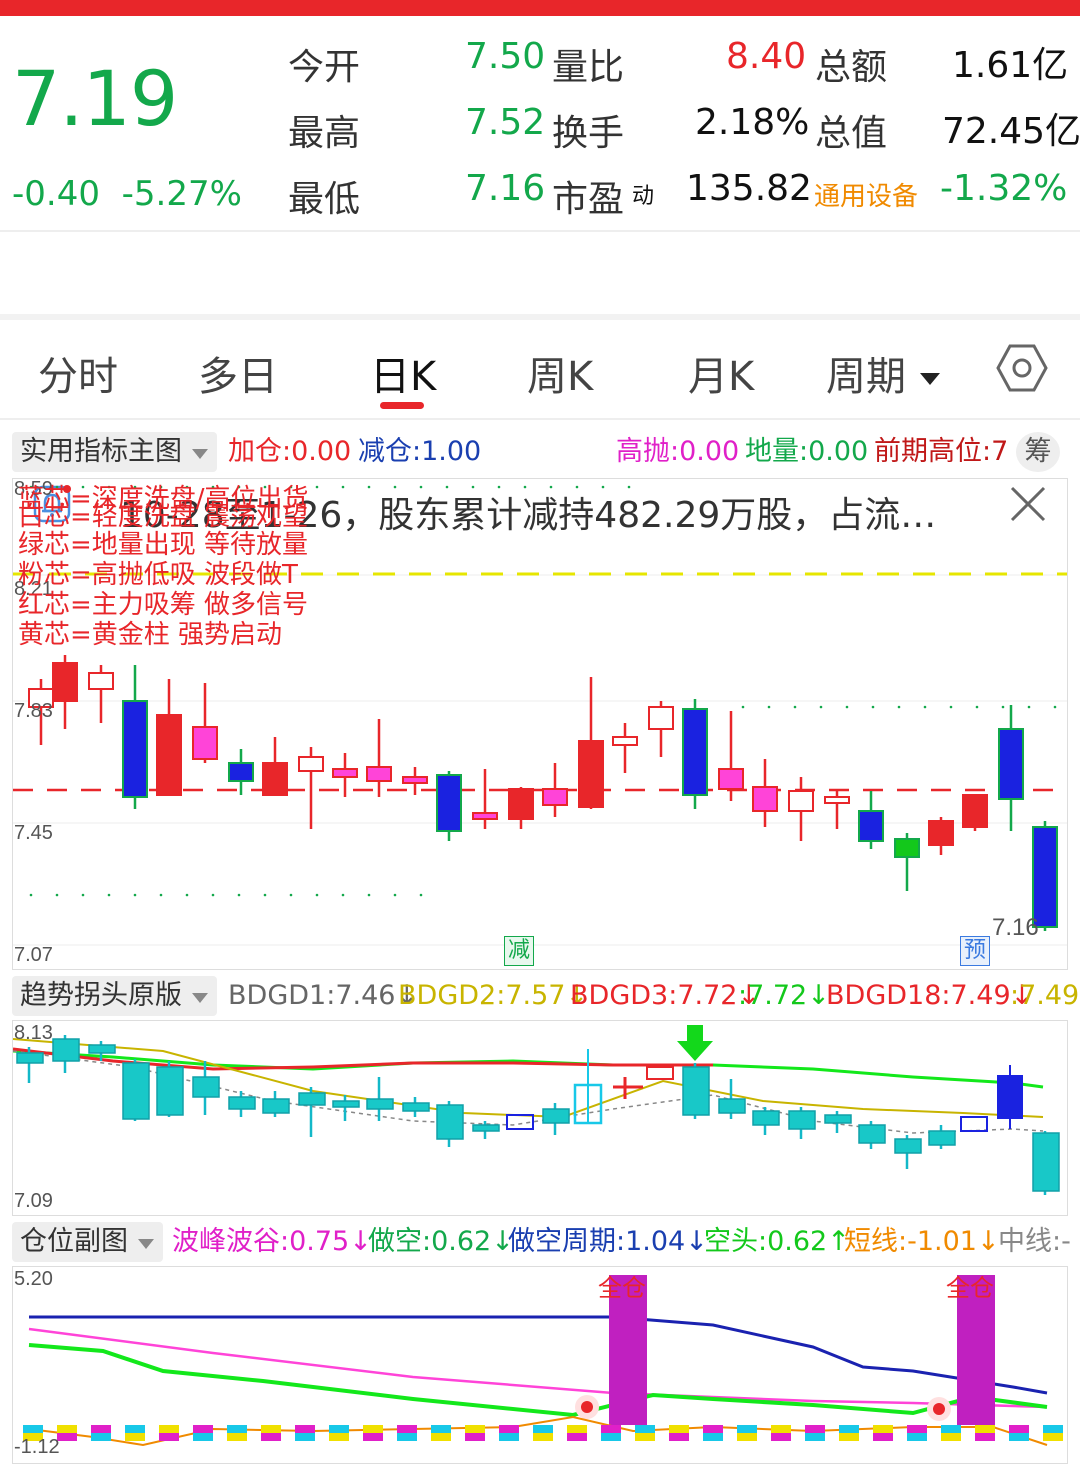 This screenshot has width=1080, height=1467. What do you see at coordinates (95, 98) in the screenshot?
I see `current-price: 7.19` at bounding box center [95, 98].